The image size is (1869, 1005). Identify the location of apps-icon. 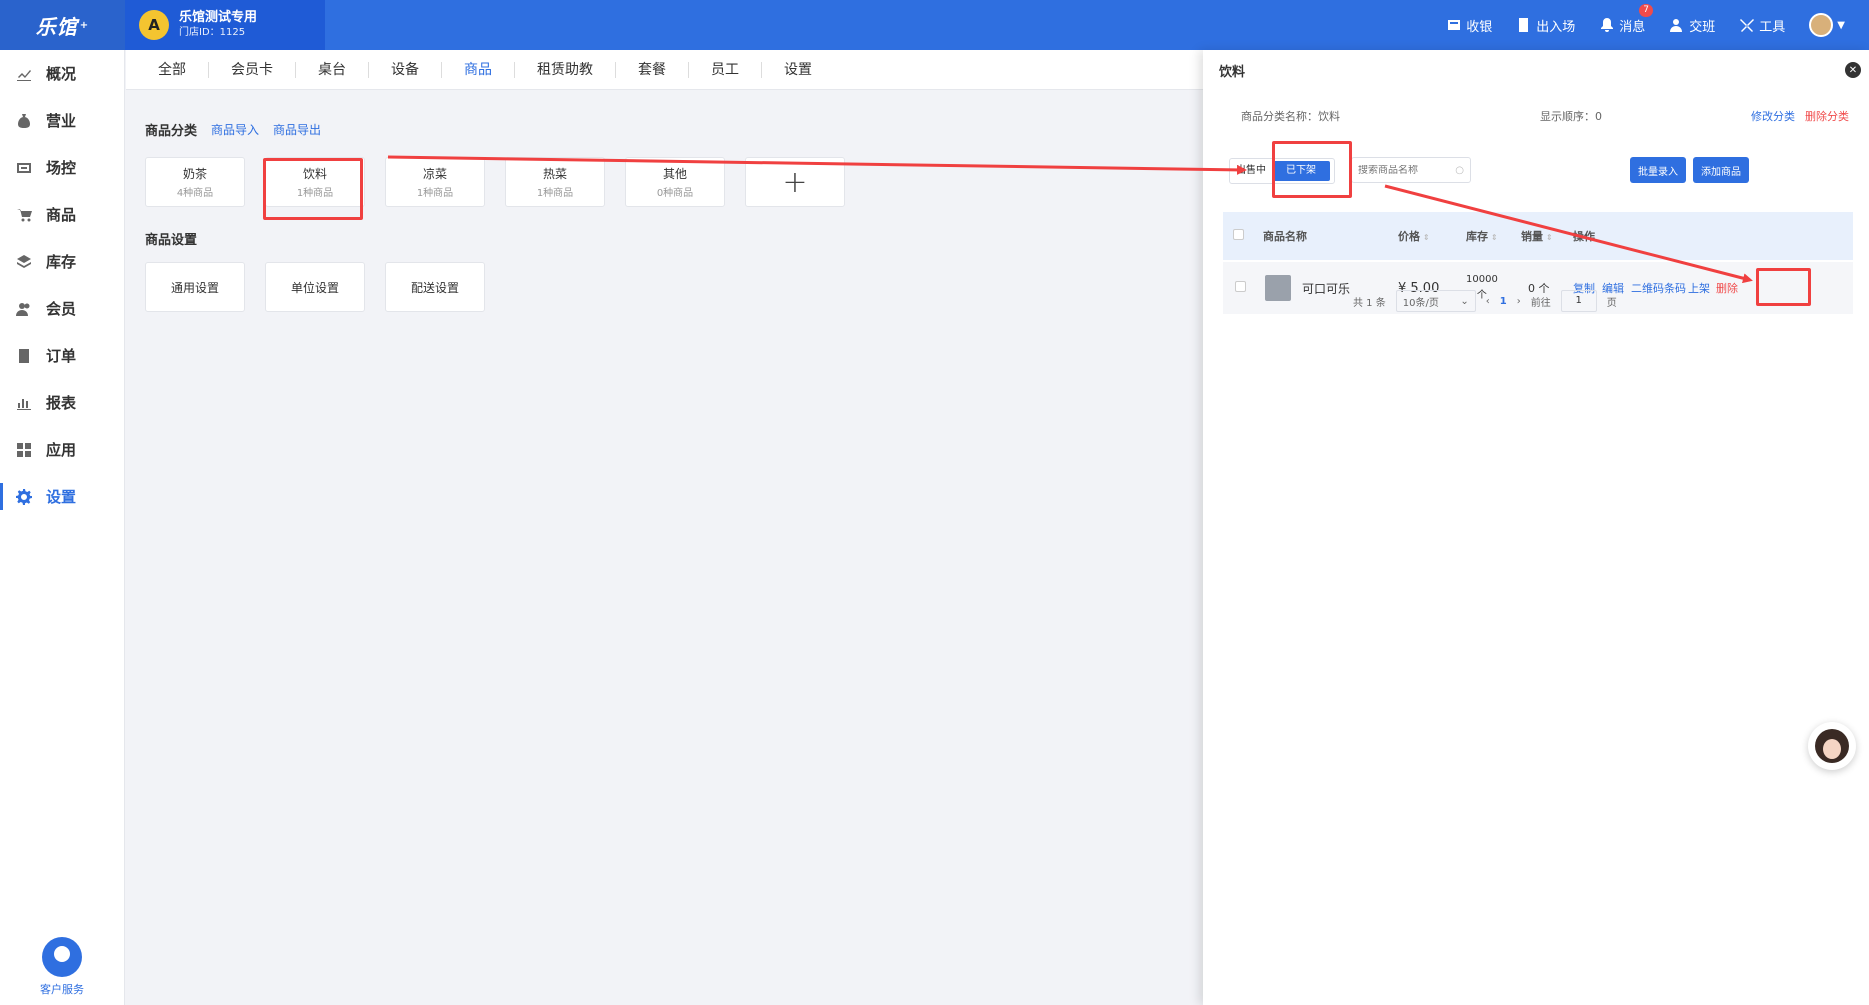
(24, 449).